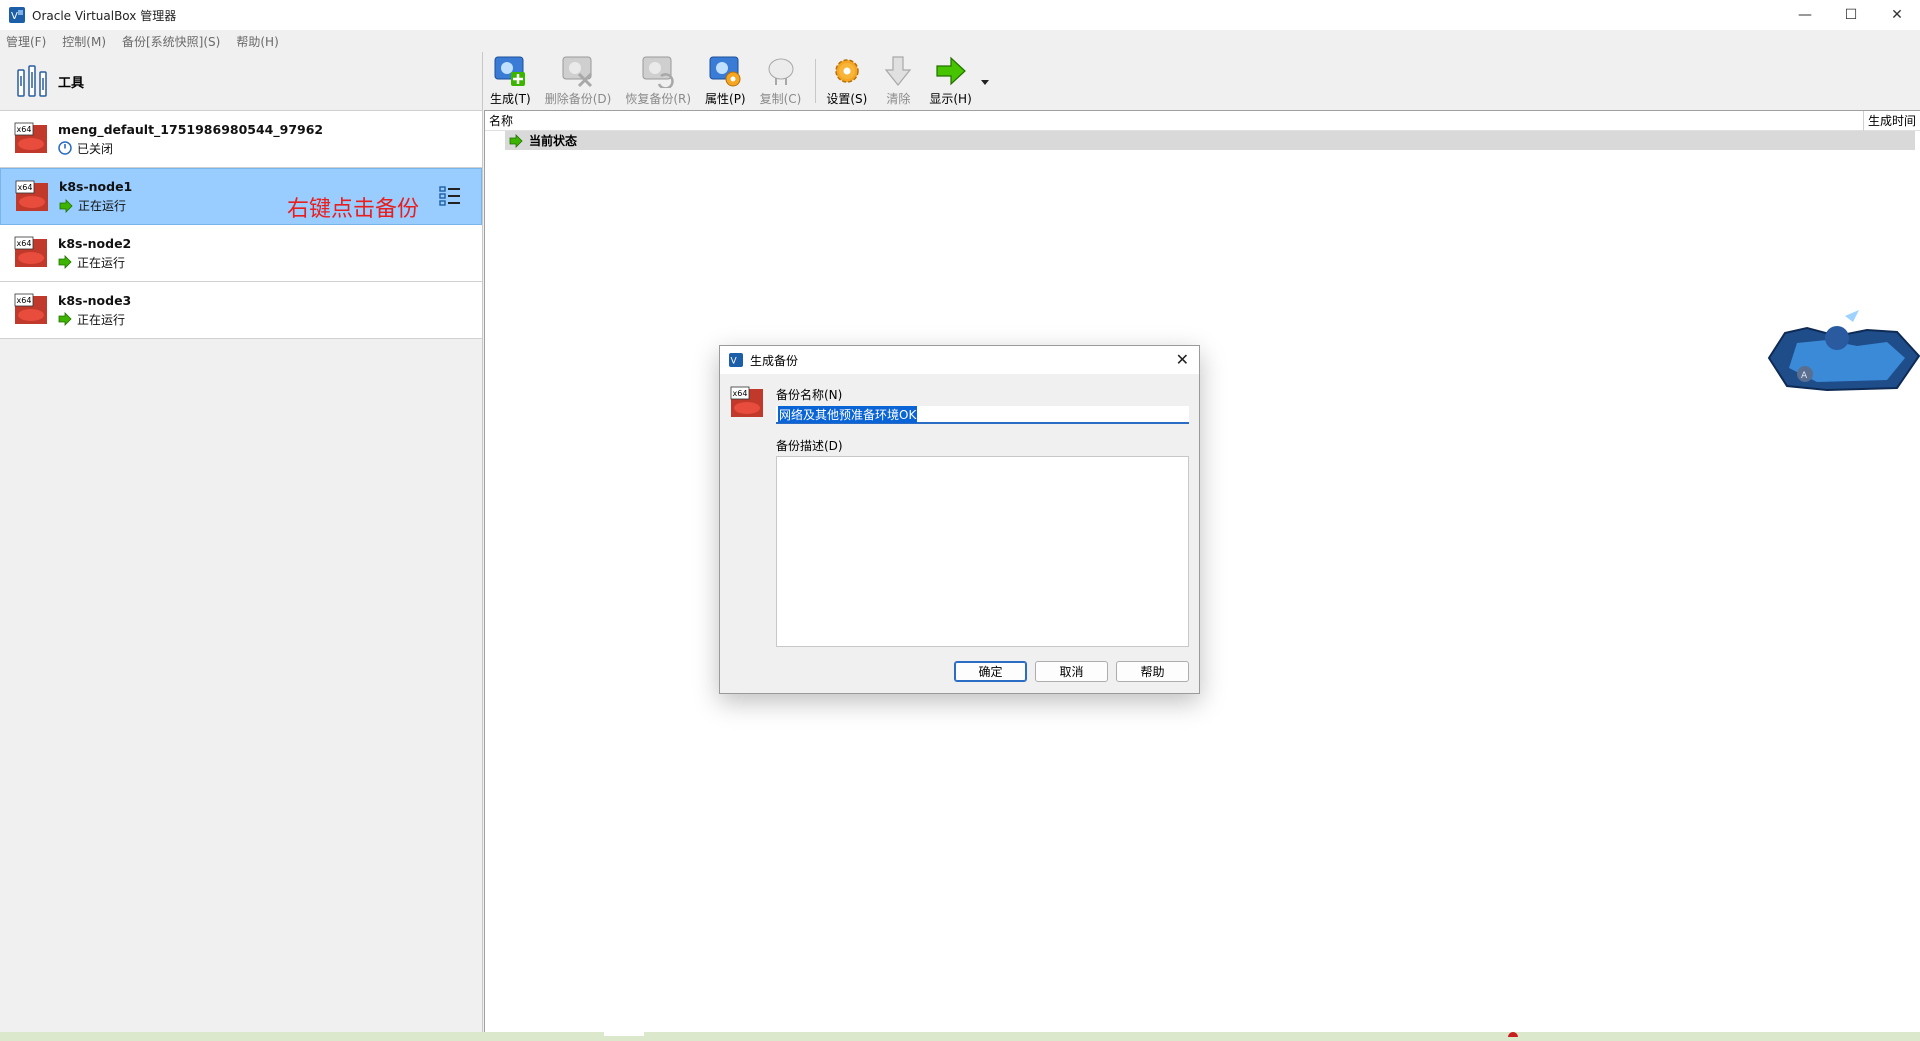 This screenshot has height=1041, width=1920. Describe the element at coordinates (816, 81) in the screenshot. I see `toolbar-separator` at that location.